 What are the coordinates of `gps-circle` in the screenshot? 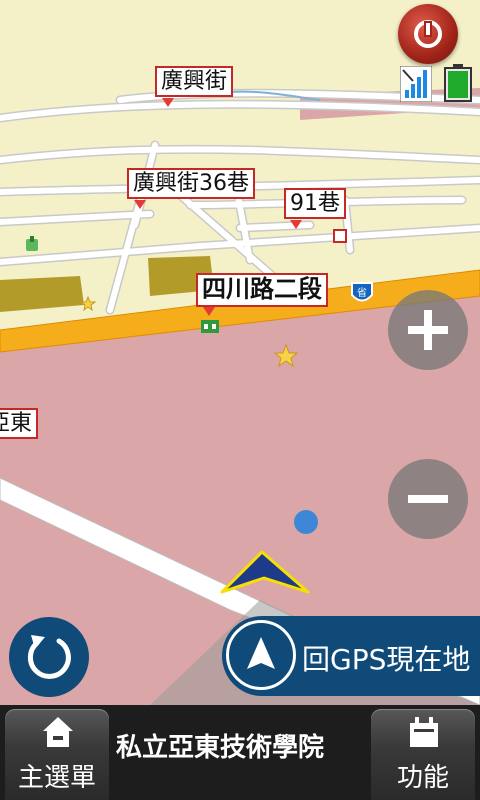 It's located at (261, 655).